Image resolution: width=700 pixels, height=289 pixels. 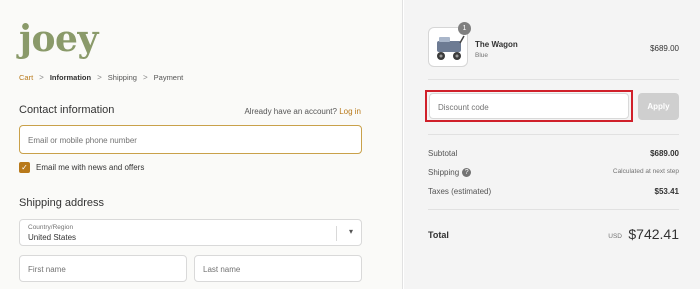 What do you see at coordinates (350, 111) in the screenshot?
I see `login-link: Log in` at bounding box center [350, 111].